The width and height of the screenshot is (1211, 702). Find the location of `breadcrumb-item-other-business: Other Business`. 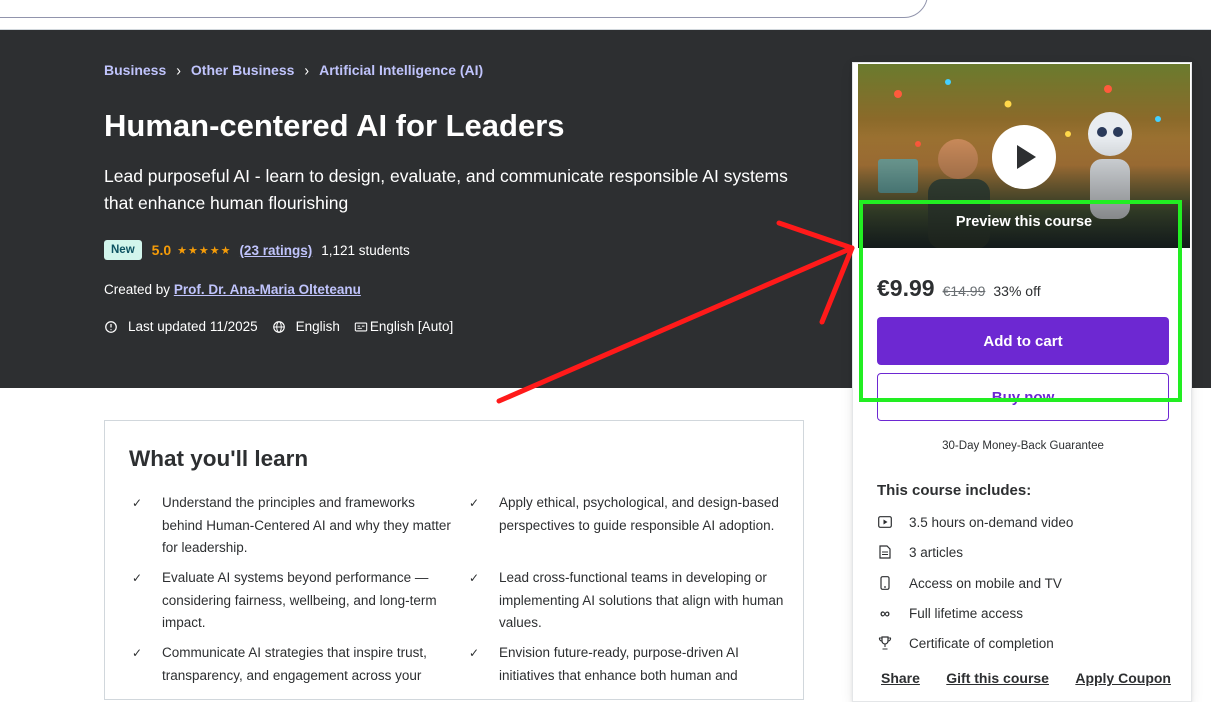

breadcrumb-item-other-business: Other Business is located at coordinates (242, 70).